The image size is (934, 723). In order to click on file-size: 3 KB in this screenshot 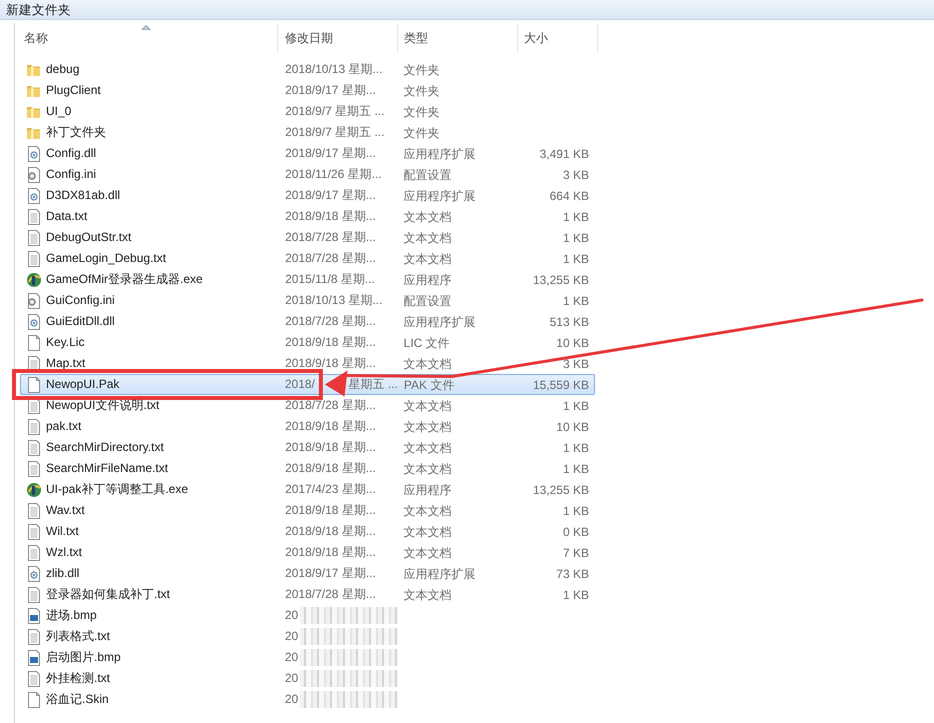, I will do `click(575, 175)`.